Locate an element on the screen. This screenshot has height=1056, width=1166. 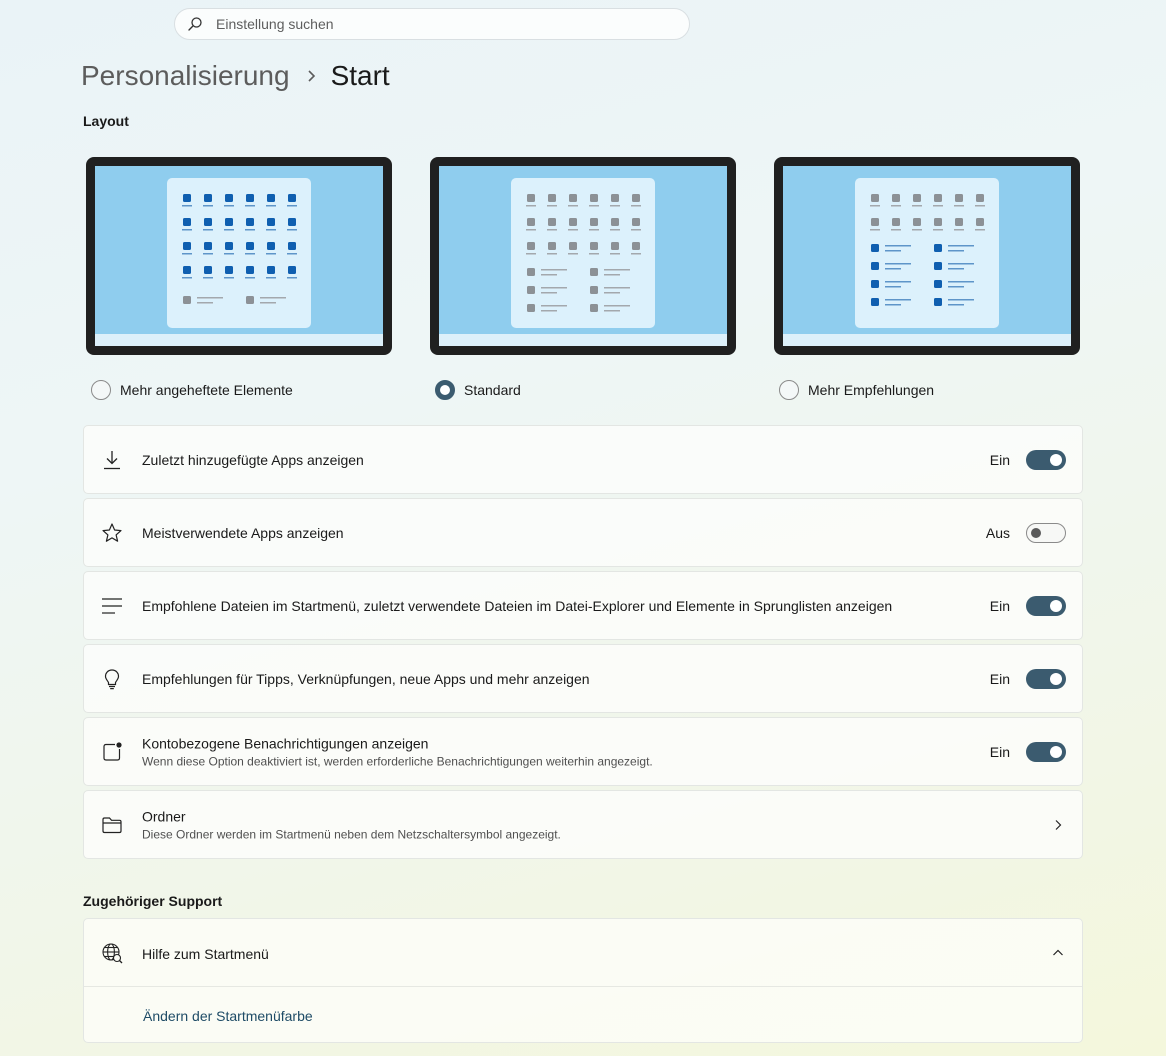
search-box is located at coordinates (432, 24).